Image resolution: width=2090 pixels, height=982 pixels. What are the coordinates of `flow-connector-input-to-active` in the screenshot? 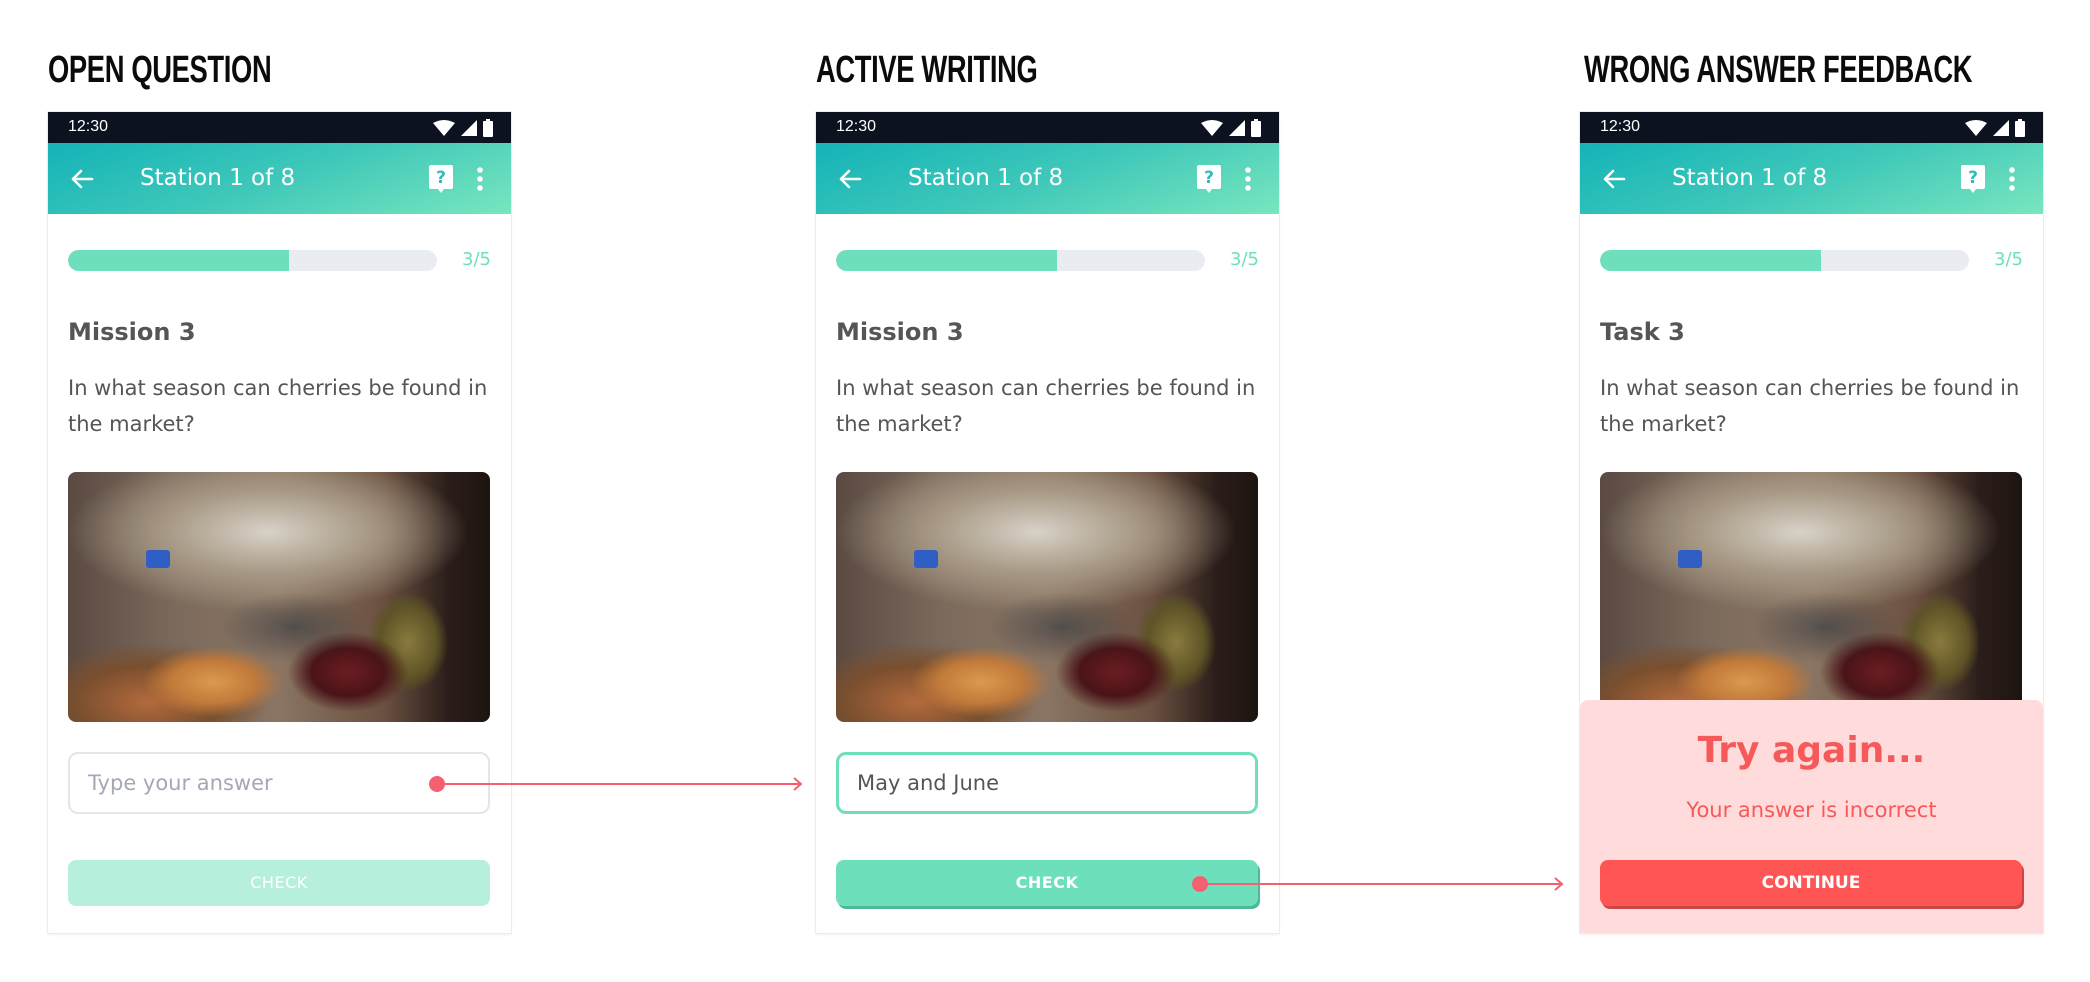 It's located at (616, 784).